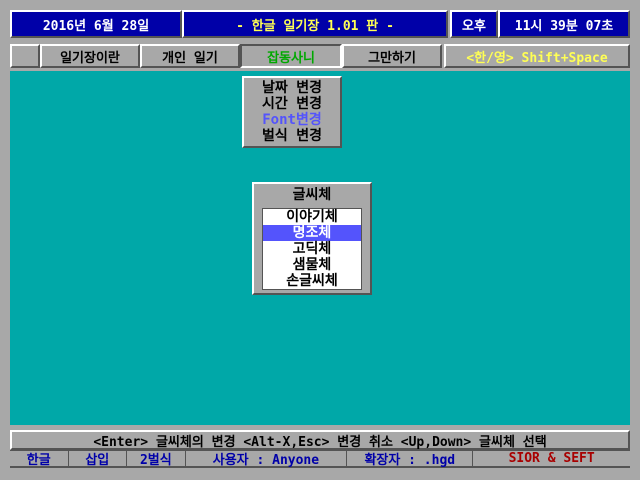  I want to click on submenu-item-change-font: Font변경, so click(292, 120).